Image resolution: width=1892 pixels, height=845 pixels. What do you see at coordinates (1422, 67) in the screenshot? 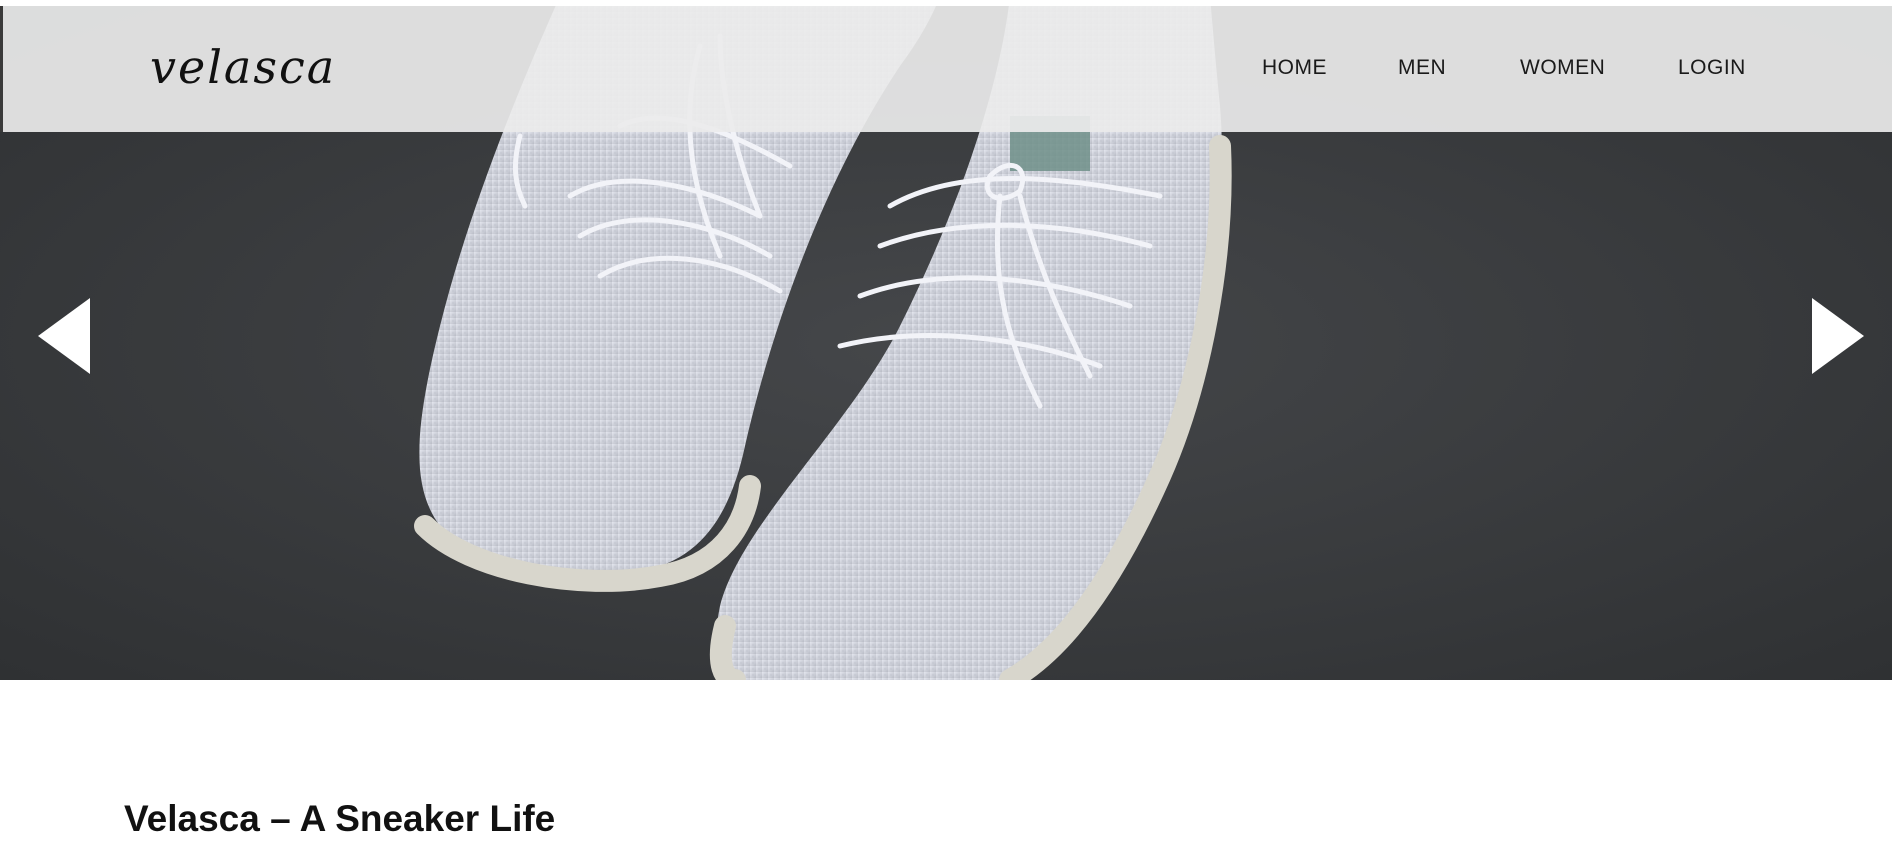
I see `nav-men-link: MEN` at bounding box center [1422, 67].